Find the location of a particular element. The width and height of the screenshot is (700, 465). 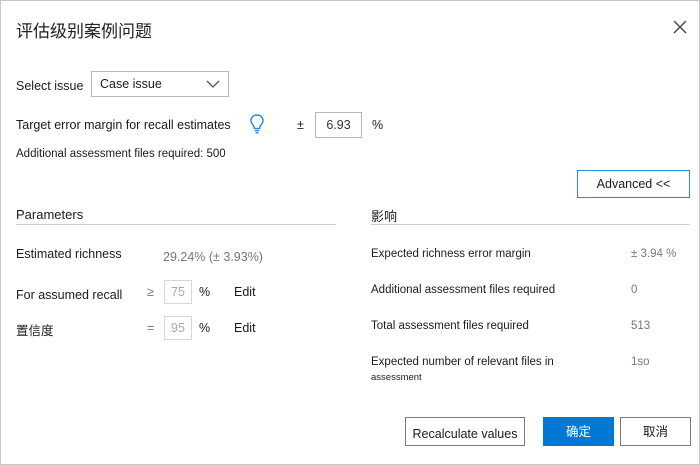

target-margin-label: Target error margin for recall estimates is located at coordinates (123, 125).